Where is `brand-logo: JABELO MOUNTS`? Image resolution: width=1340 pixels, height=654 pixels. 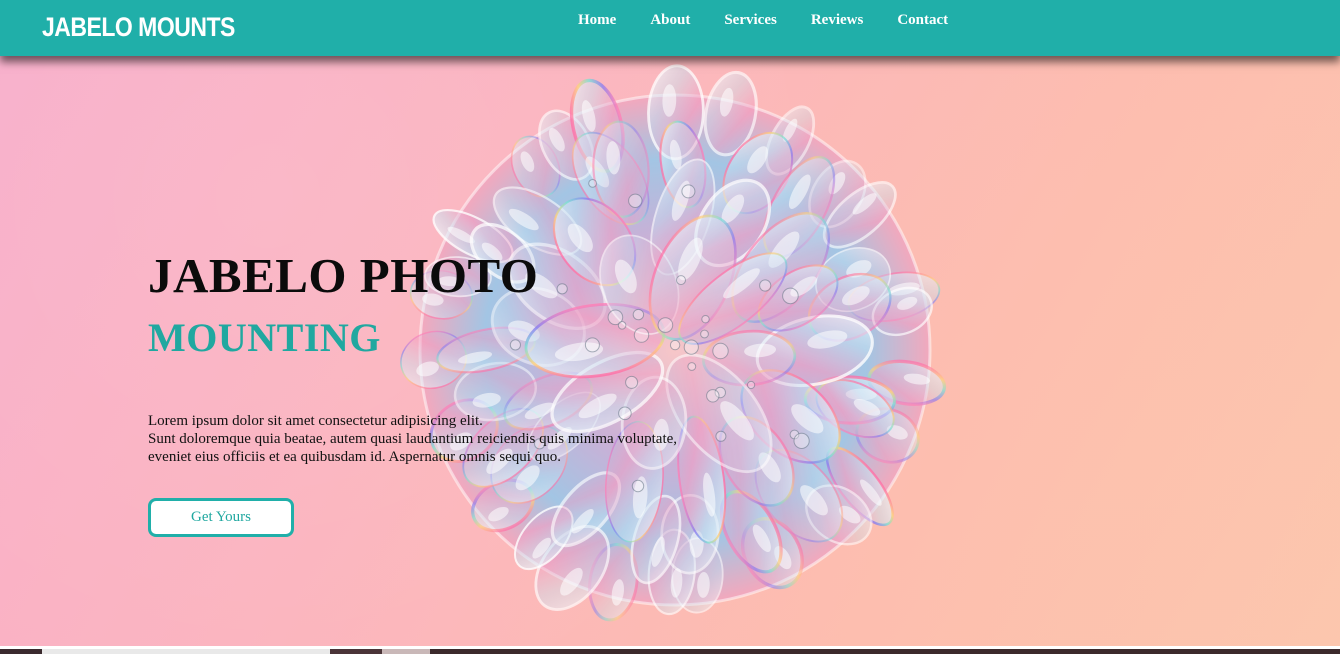 brand-logo: JABELO MOUNTS is located at coordinates (138, 27).